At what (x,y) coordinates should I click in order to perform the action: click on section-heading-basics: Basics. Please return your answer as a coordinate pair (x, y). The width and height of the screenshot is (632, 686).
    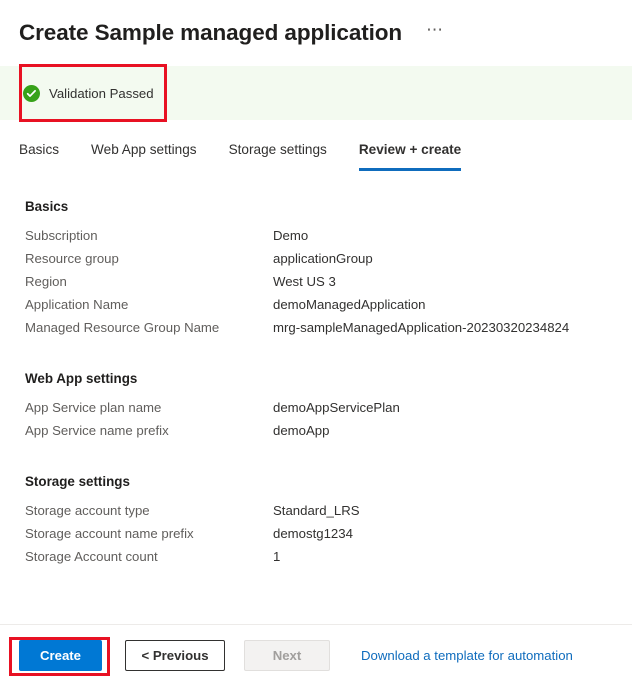
    Looking at the image, I should click on (47, 206).